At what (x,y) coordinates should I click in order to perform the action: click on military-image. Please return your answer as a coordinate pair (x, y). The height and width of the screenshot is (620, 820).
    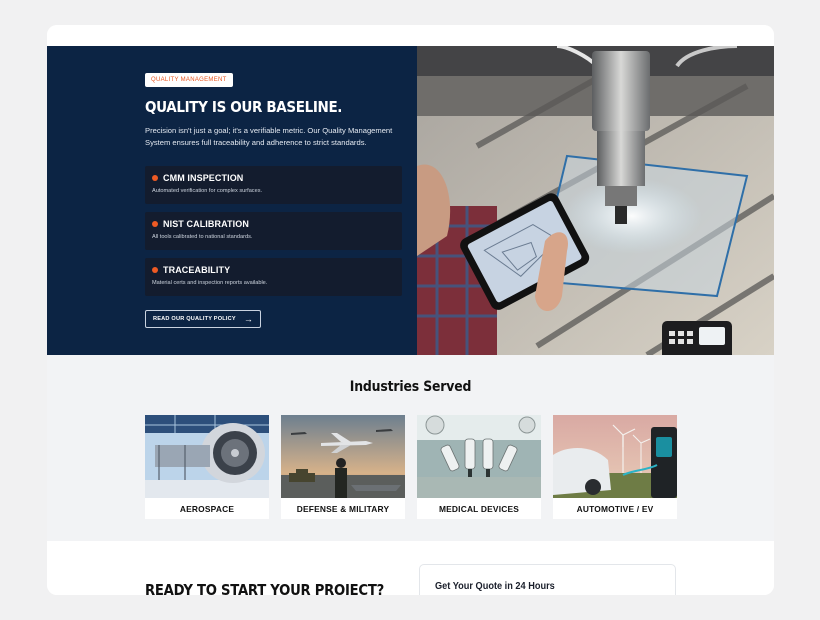
    Looking at the image, I should click on (343, 456).